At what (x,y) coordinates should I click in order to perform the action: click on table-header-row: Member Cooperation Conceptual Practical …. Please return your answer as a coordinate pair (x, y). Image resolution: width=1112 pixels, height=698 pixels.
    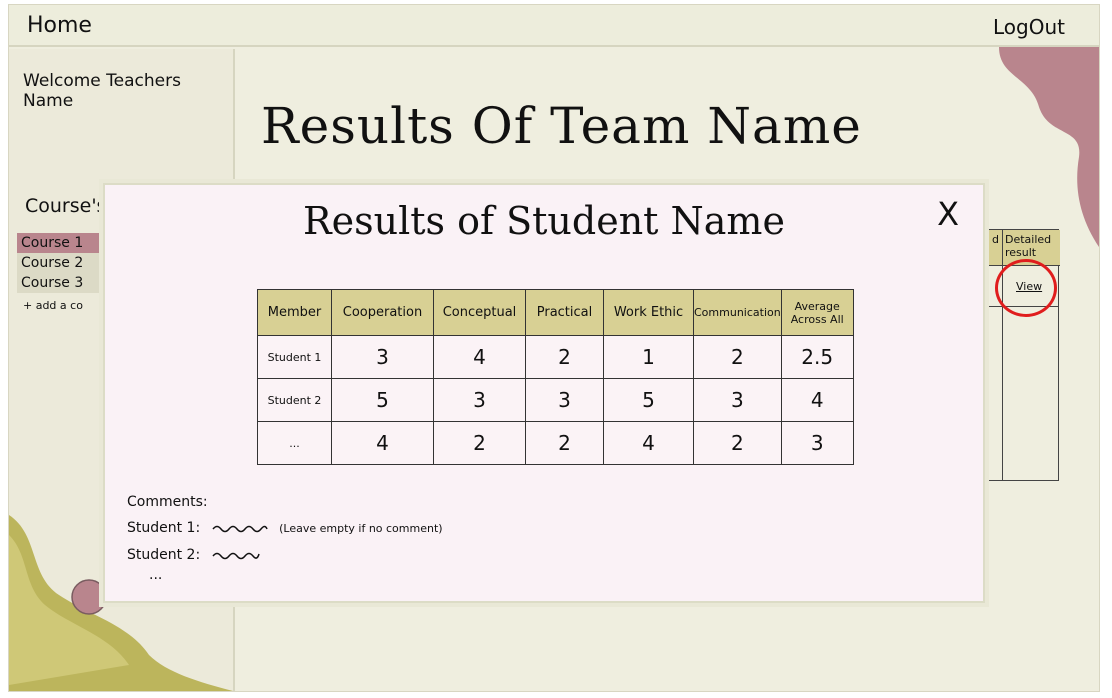
    Looking at the image, I should click on (555, 312).